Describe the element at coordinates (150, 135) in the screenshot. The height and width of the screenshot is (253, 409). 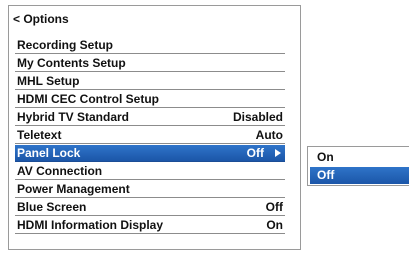
I see `menu-item-teletext: Teletext Auto` at that location.